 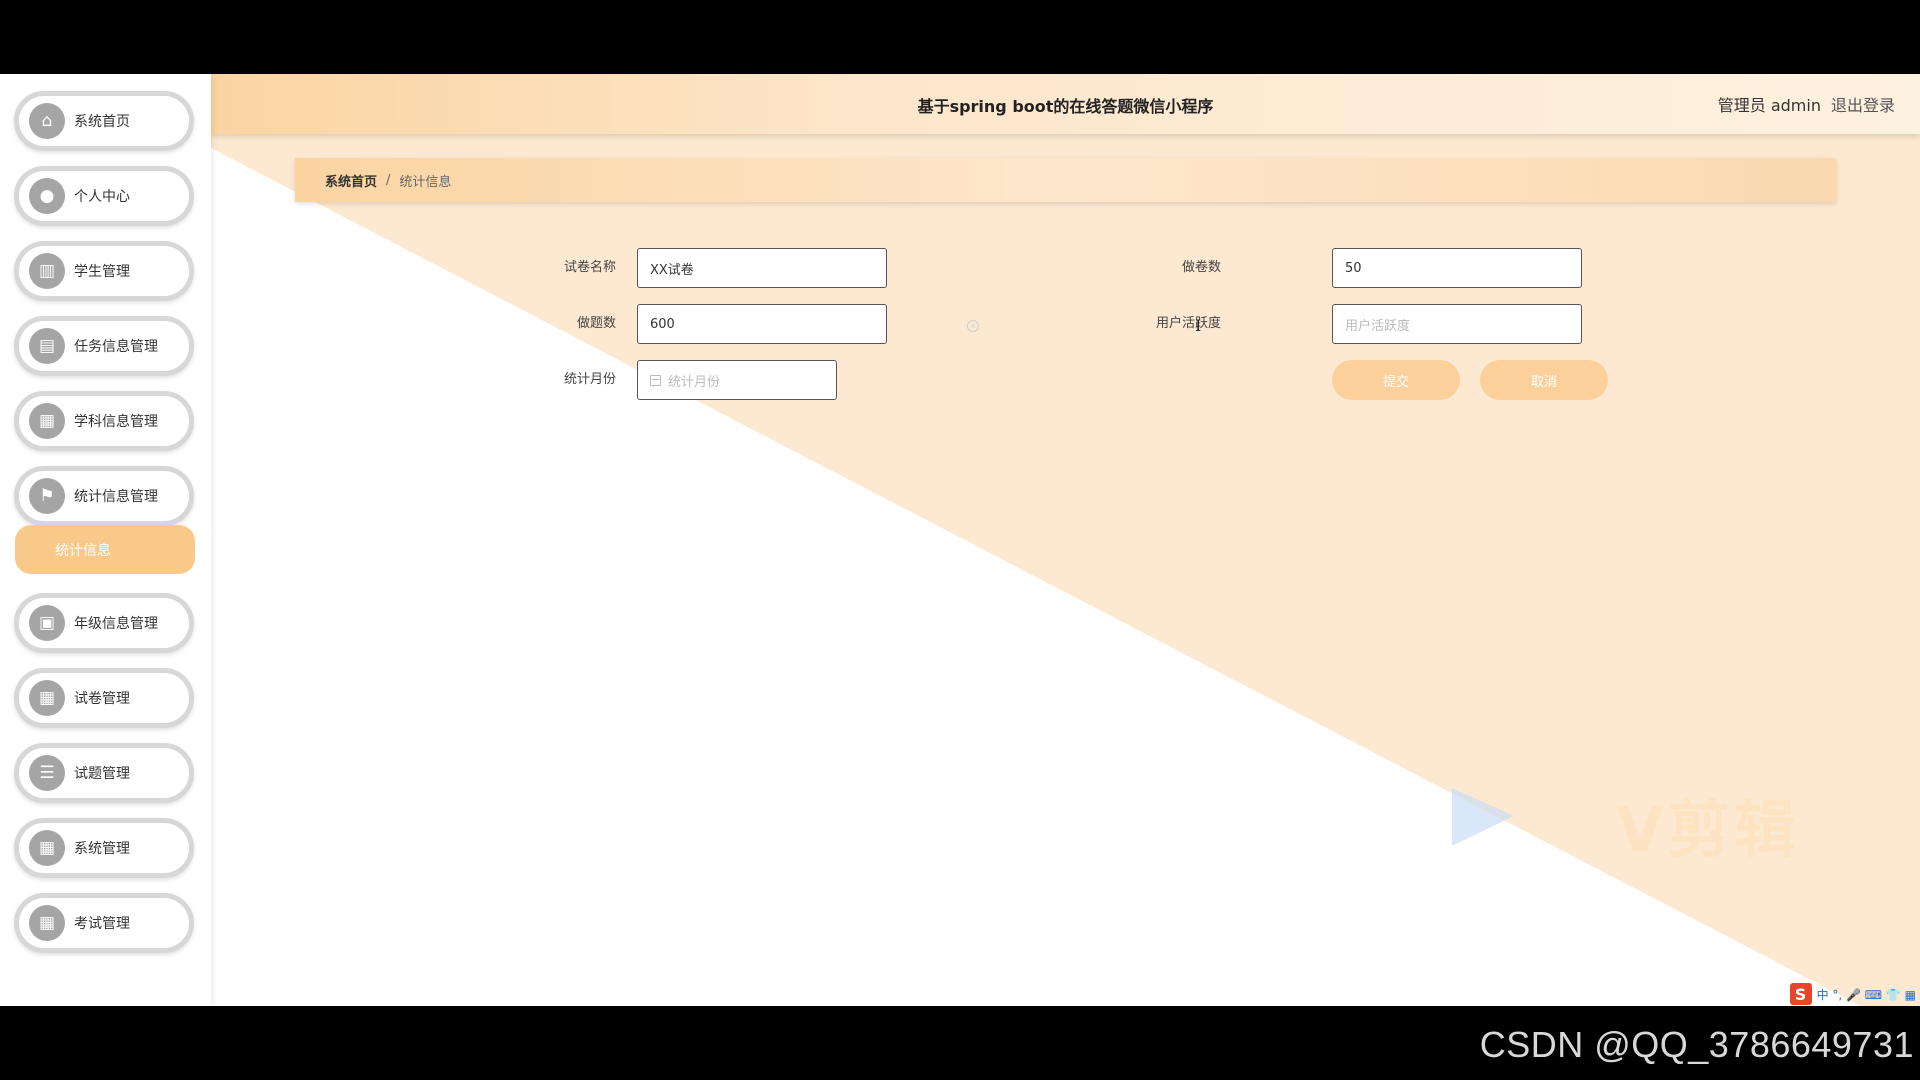 What do you see at coordinates (1457, 324) in the screenshot?
I see `activity-input: 用户活跃度` at bounding box center [1457, 324].